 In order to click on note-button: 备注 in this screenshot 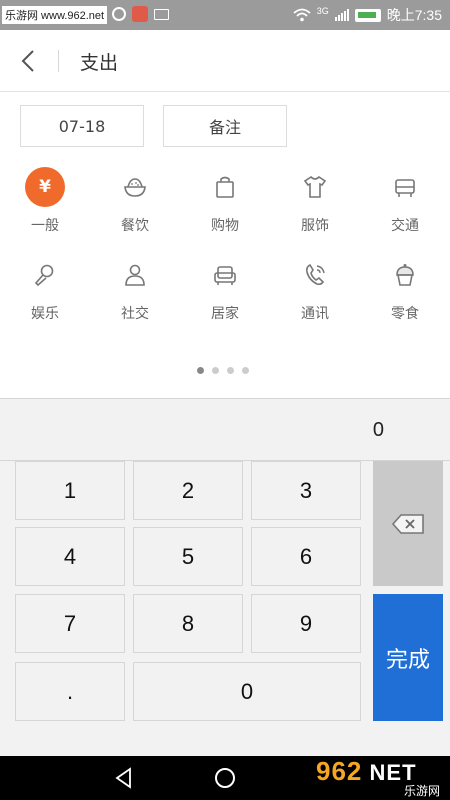, I will do `click(225, 126)`.